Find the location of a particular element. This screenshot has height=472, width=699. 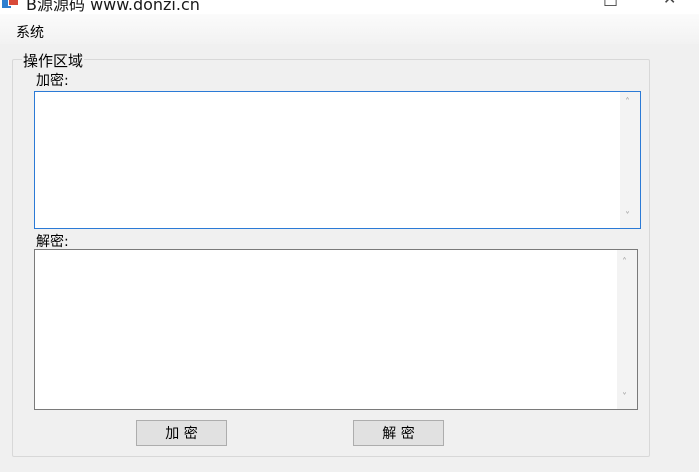

decrypt-textarea-scrollbar: ˄ ˅ is located at coordinates (627, 329).